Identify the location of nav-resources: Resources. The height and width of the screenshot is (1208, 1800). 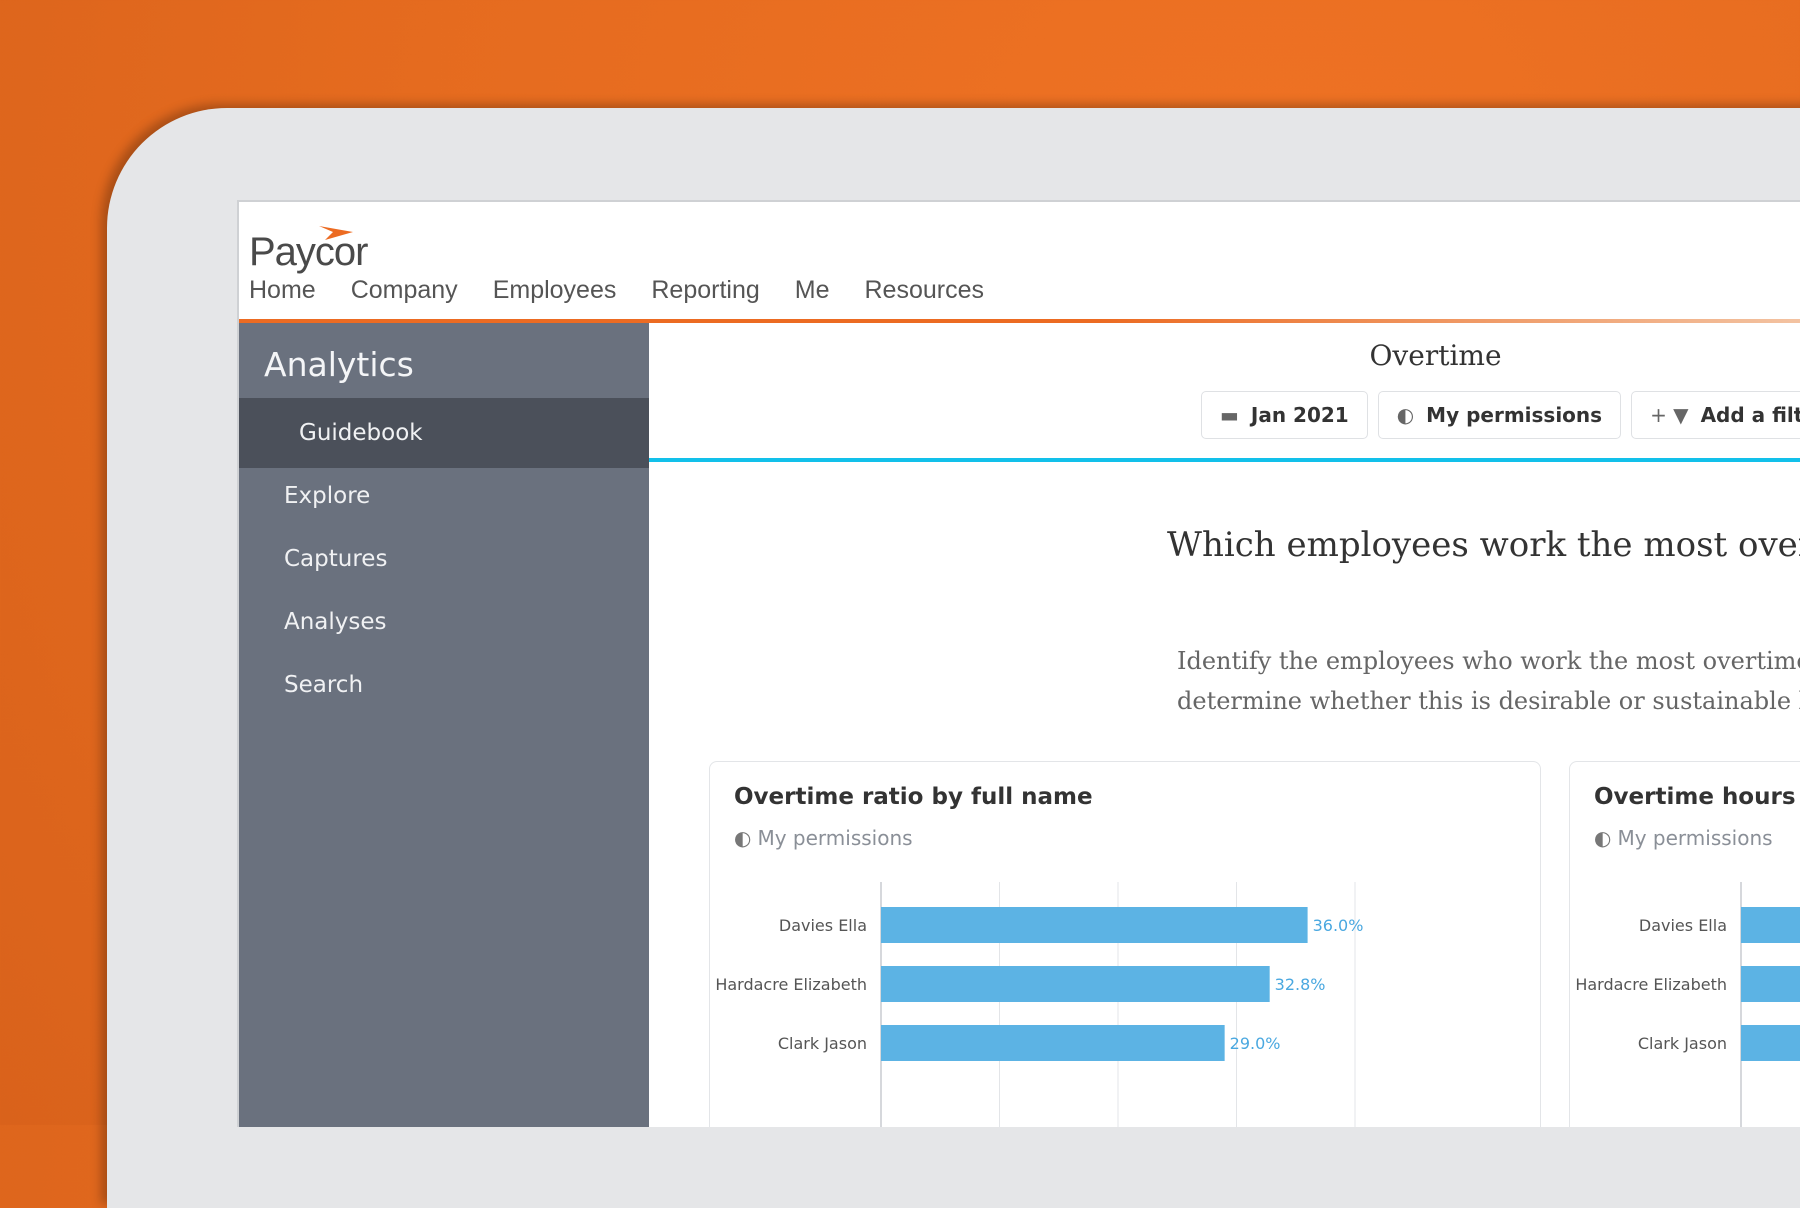
(925, 290).